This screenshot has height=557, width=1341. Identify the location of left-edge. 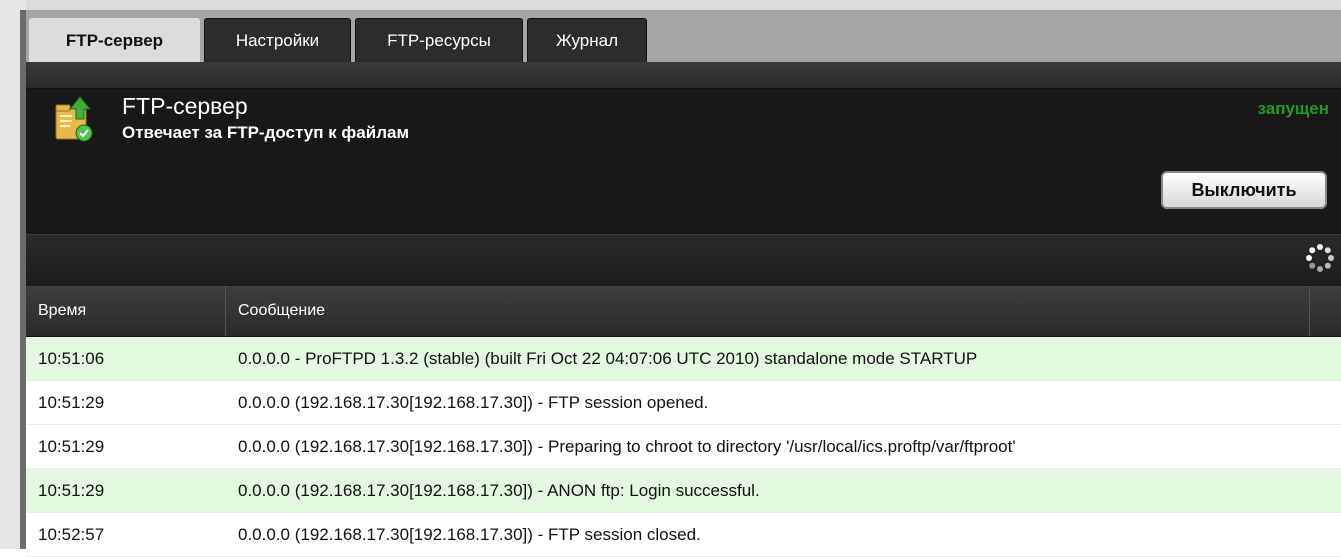
(13, 274).